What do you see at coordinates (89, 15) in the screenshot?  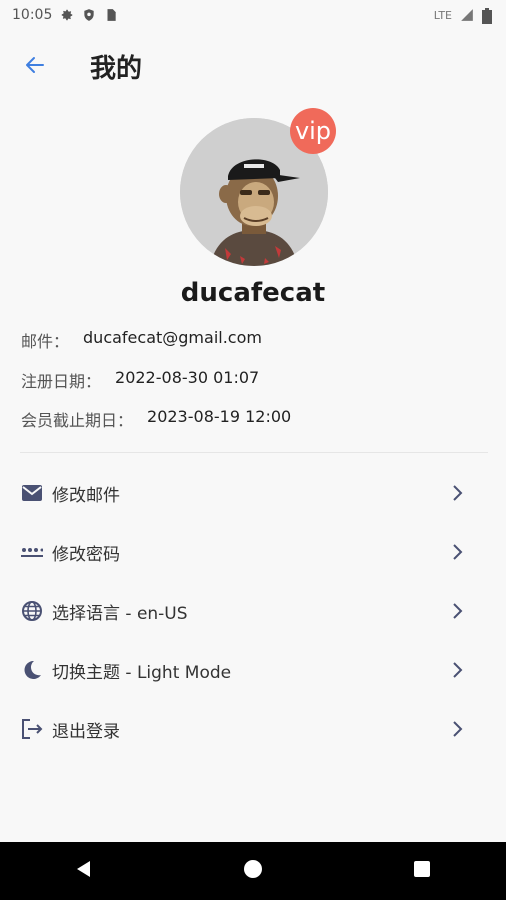 I see `shield-icon` at bounding box center [89, 15].